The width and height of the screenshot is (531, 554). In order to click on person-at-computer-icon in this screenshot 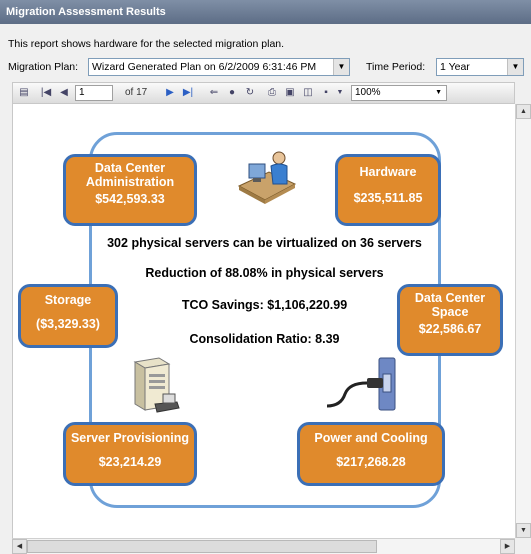, I will do `click(267, 177)`.